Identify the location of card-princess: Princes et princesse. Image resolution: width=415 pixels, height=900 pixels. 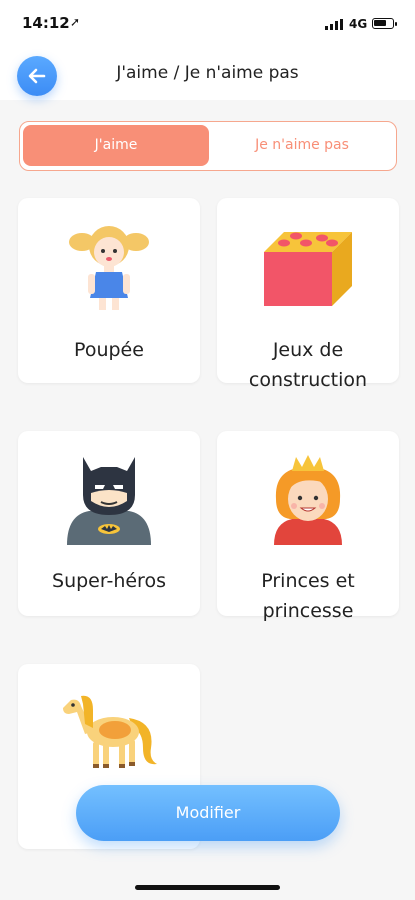
(308, 526).